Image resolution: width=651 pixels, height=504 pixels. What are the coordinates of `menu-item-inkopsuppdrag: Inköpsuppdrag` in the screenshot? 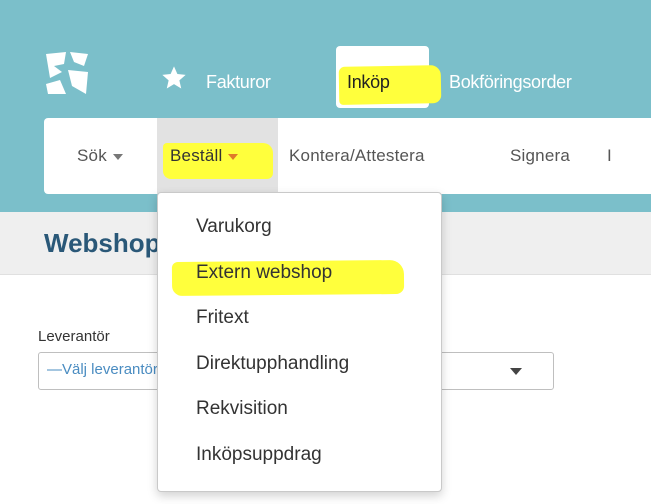 It's located at (259, 455).